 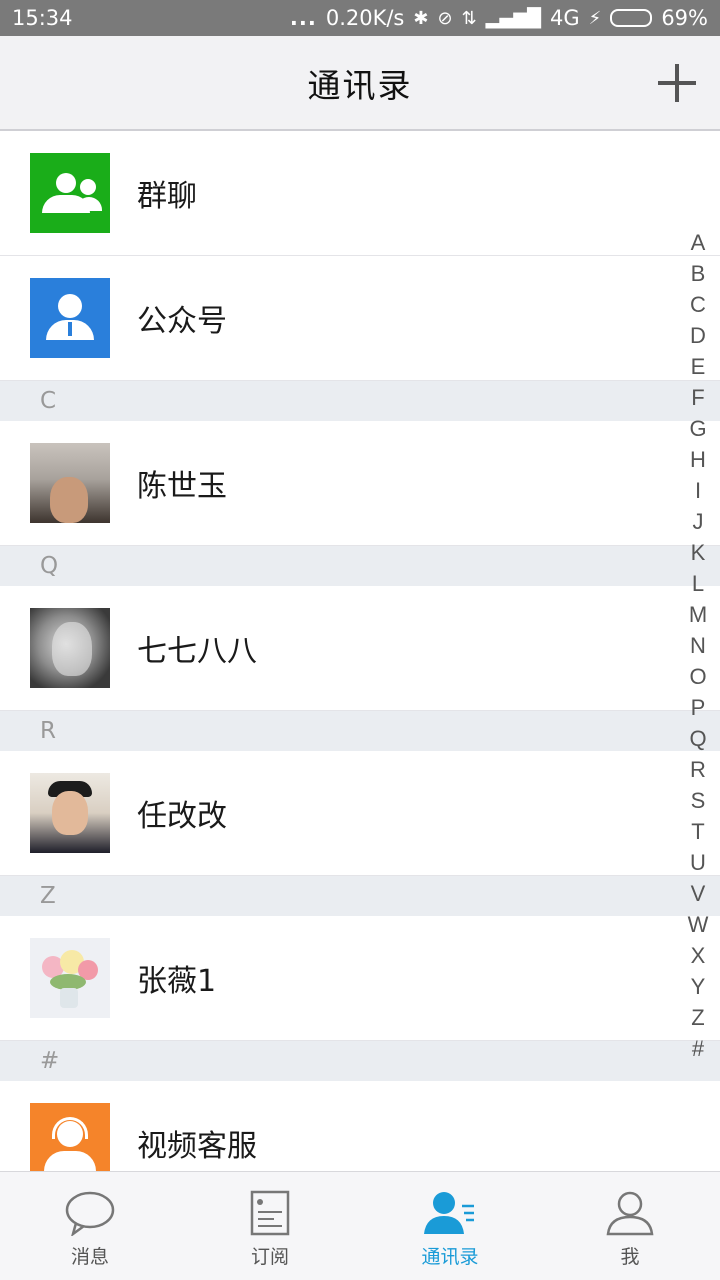 What do you see at coordinates (698, 242) in the screenshot?
I see `alpha-index-letter: A` at bounding box center [698, 242].